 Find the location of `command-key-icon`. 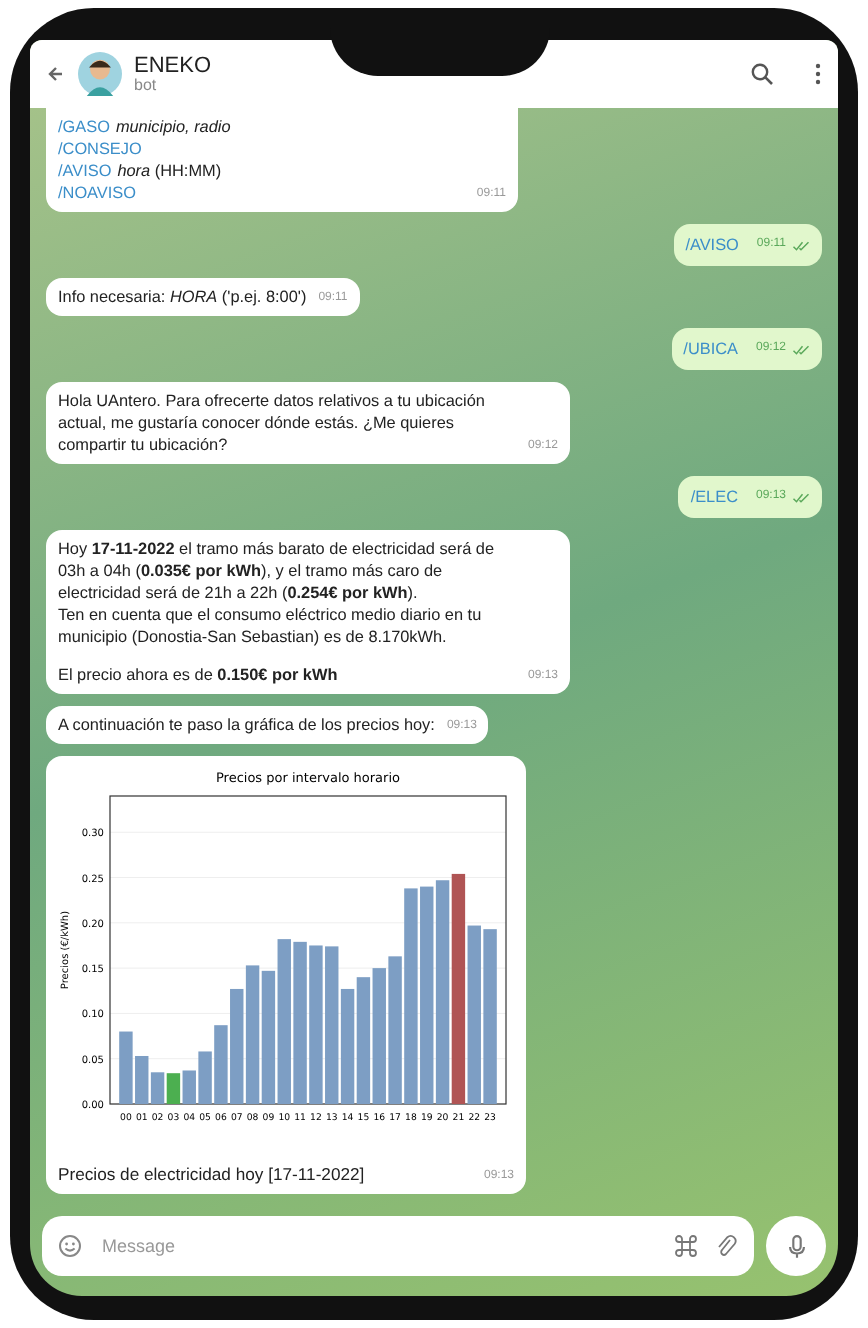

command-key-icon is located at coordinates (686, 1246).